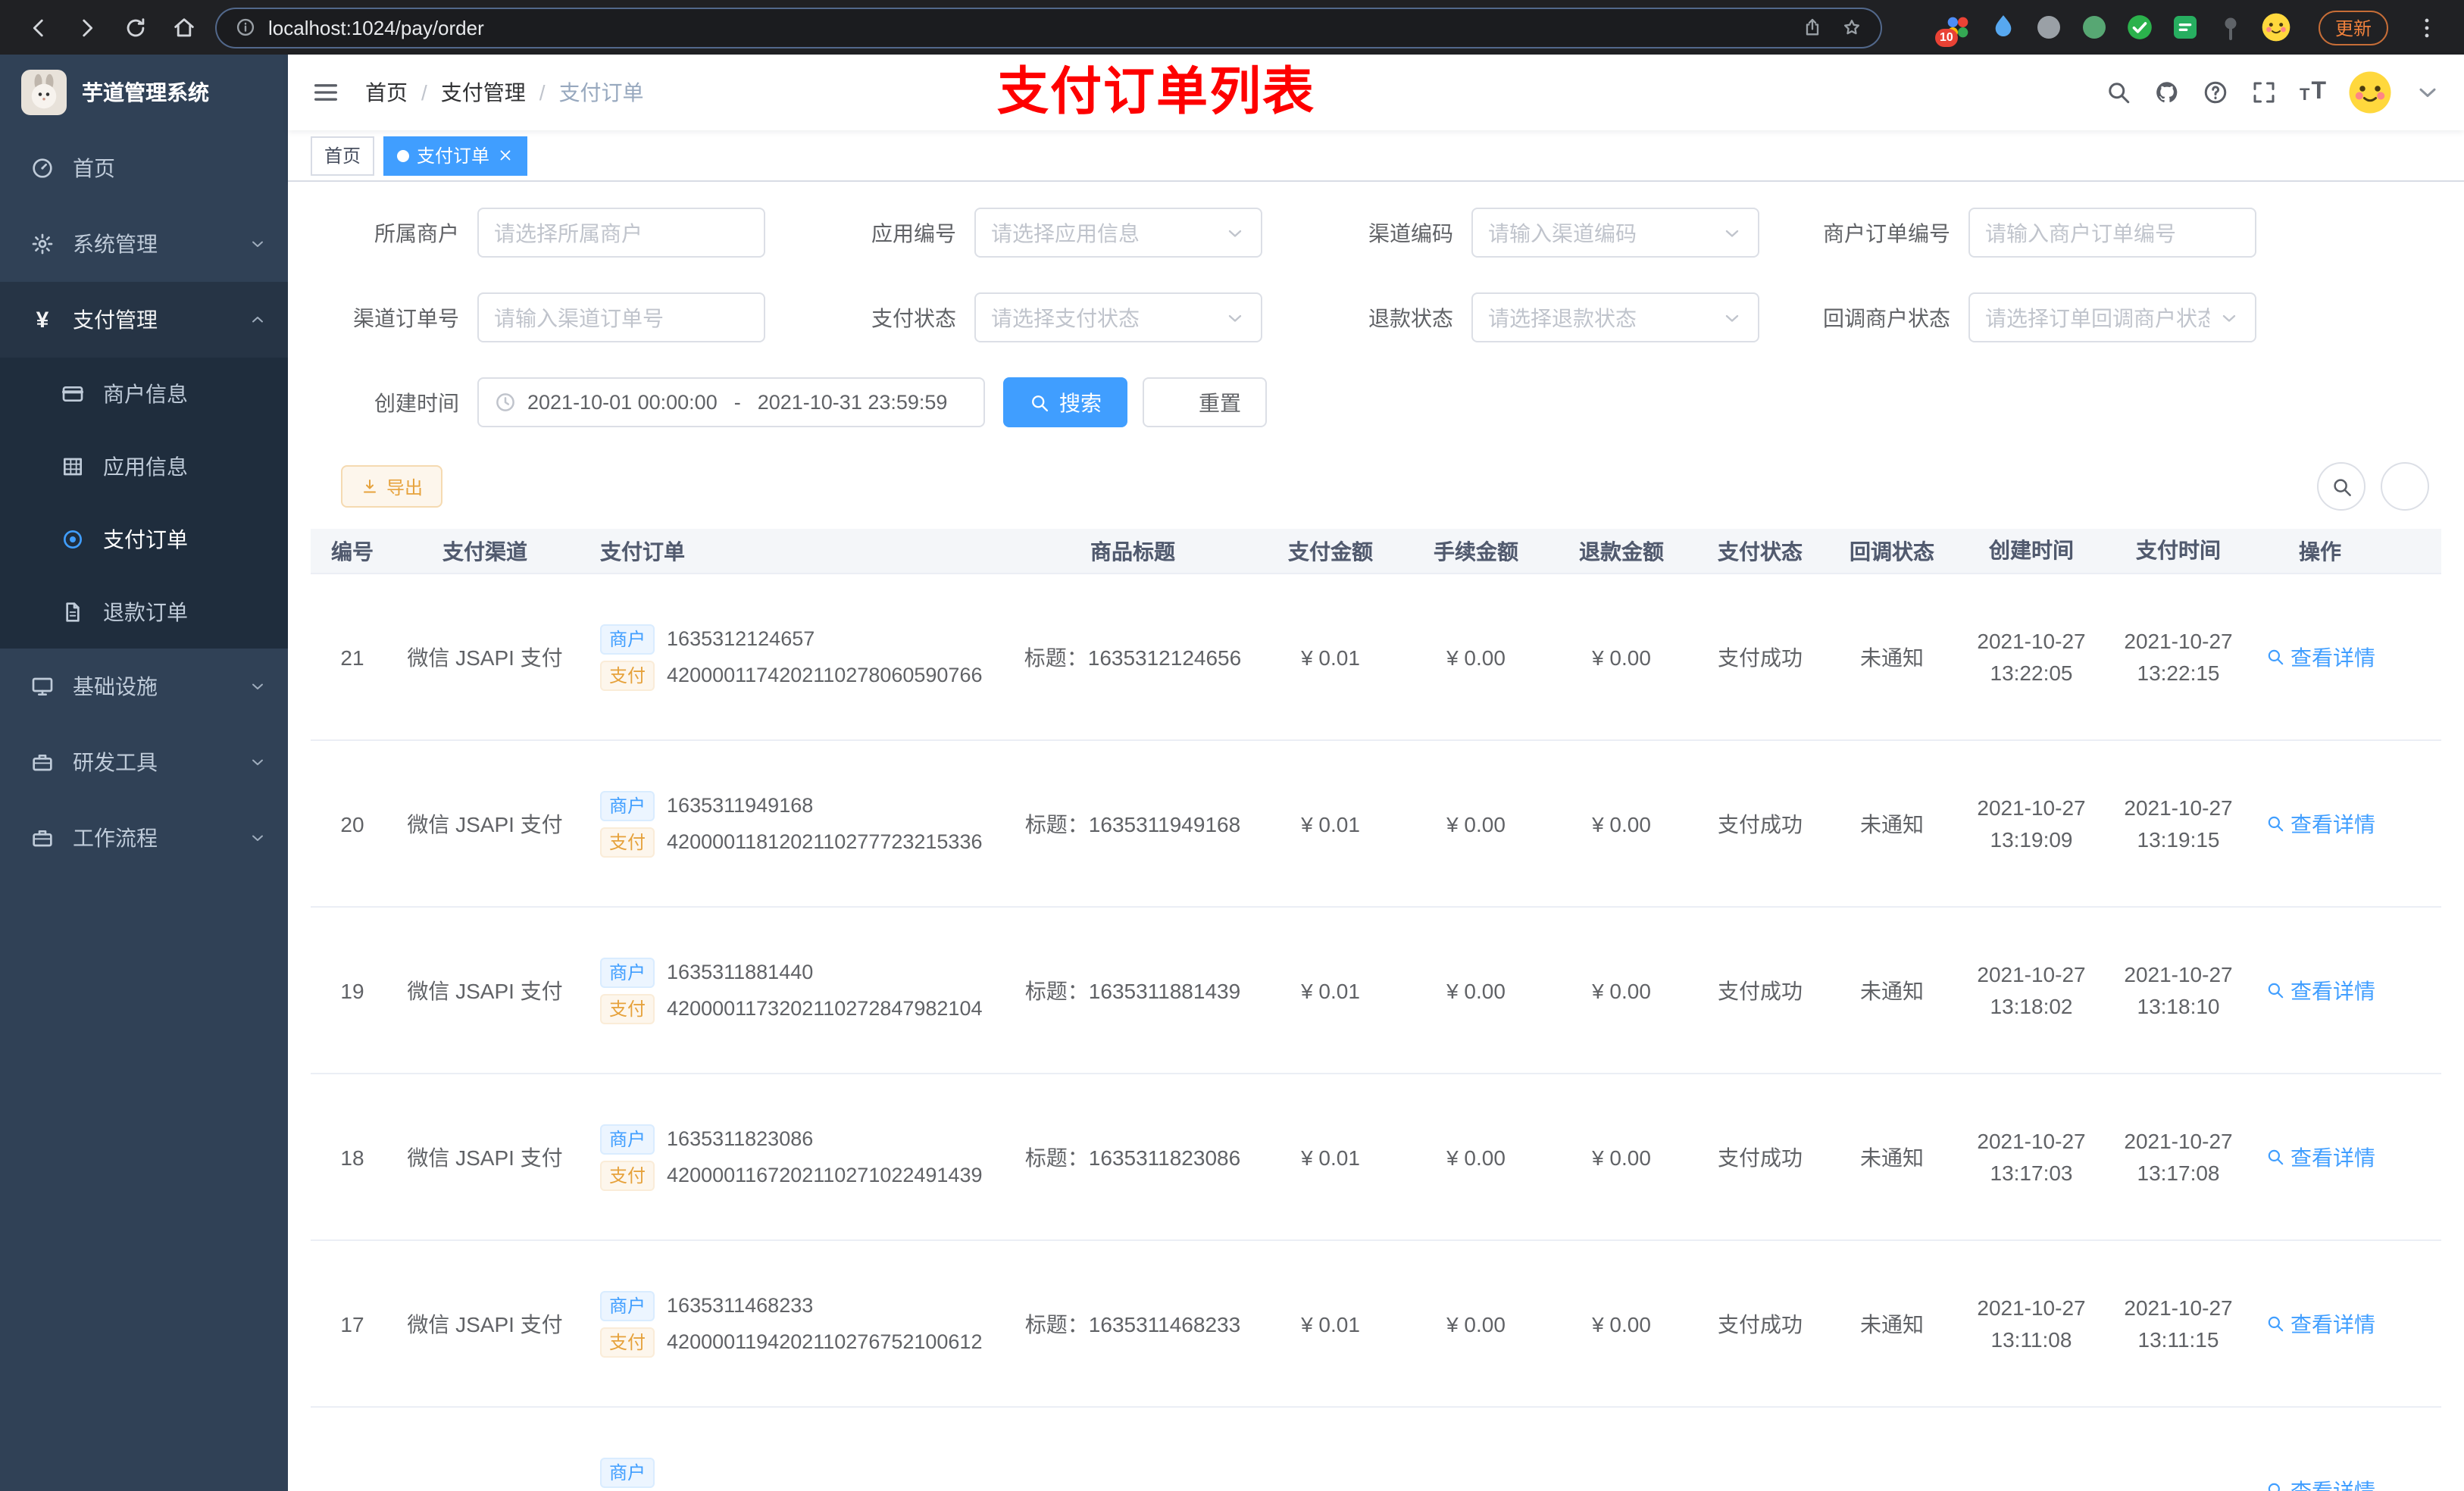 This screenshot has width=2464, height=1491. Describe the element at coordinates (245, 27) in the screenshot. I see `site-info-icon` at that location.